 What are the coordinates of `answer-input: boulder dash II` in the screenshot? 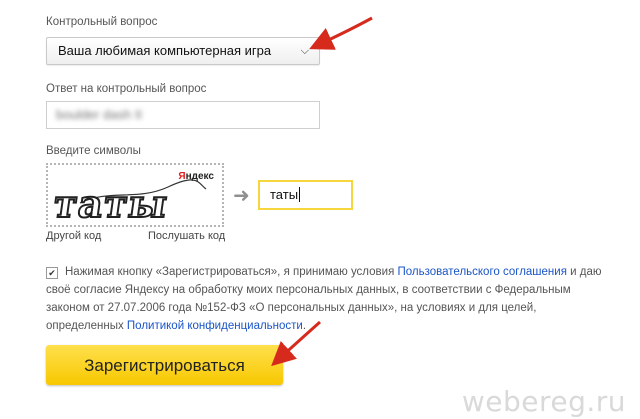 It's located at (183, 115).